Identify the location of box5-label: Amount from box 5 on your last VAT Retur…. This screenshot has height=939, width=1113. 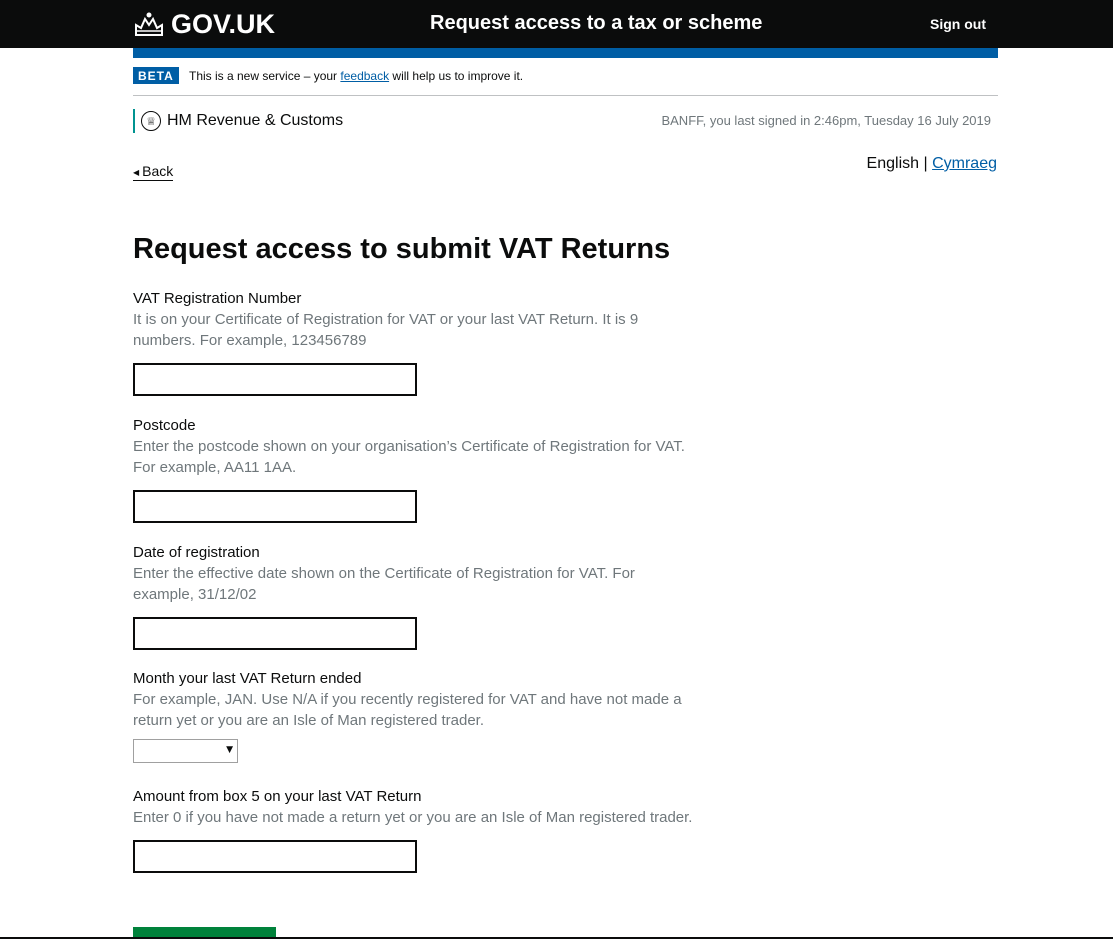
(277, 796).